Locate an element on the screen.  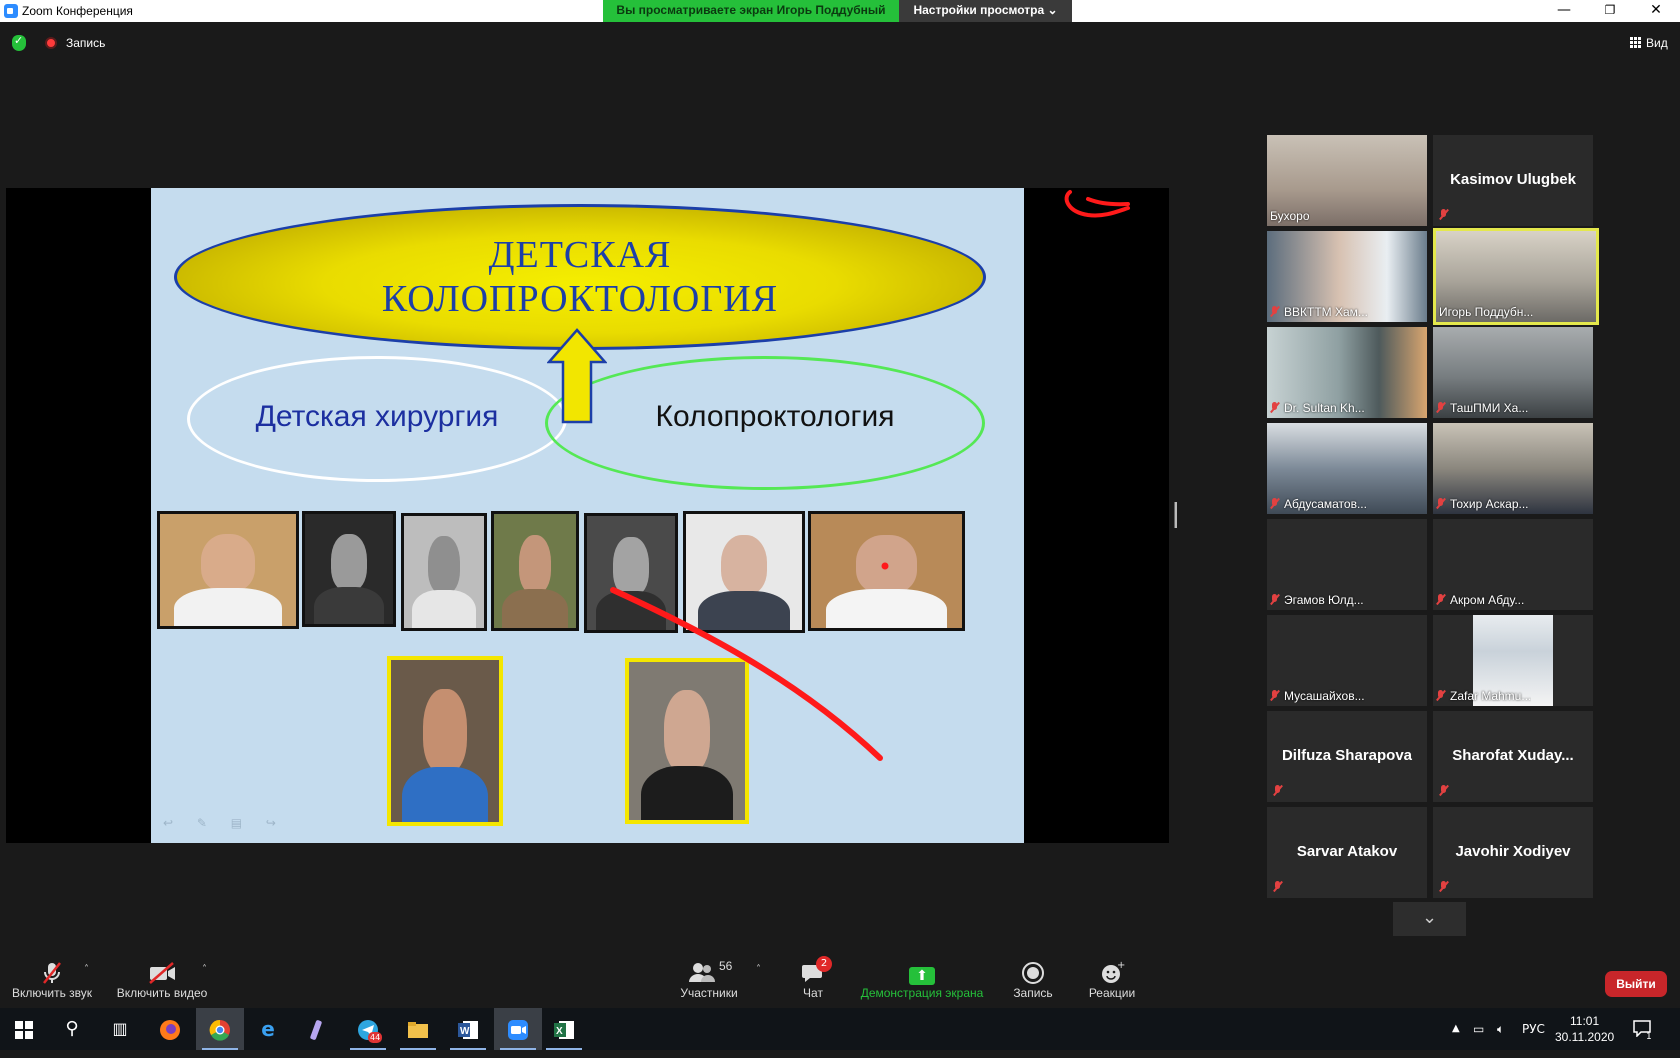
split-divider-handle is located at coordinates (1175, 515).